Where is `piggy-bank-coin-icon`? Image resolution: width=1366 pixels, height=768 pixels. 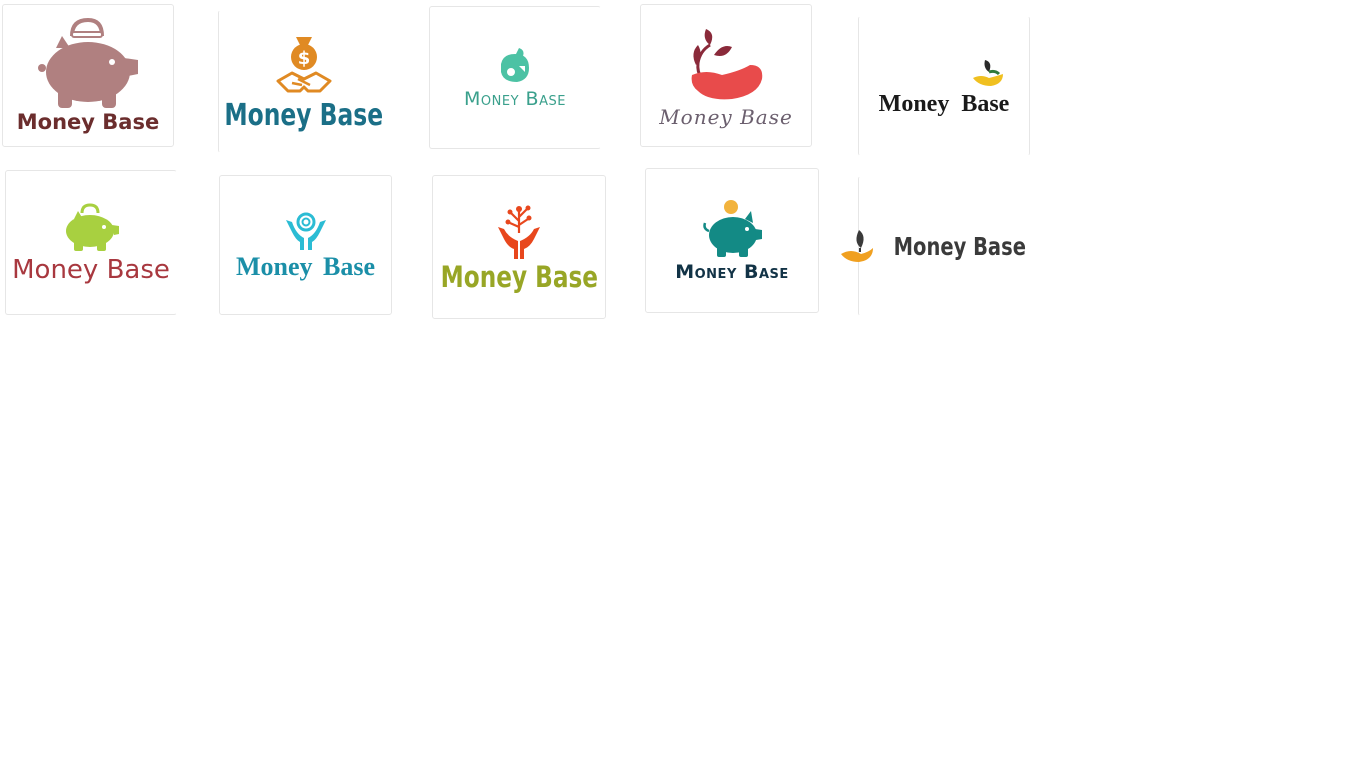 piggy-bank-coin-icon is located at coordinates (732, 228).